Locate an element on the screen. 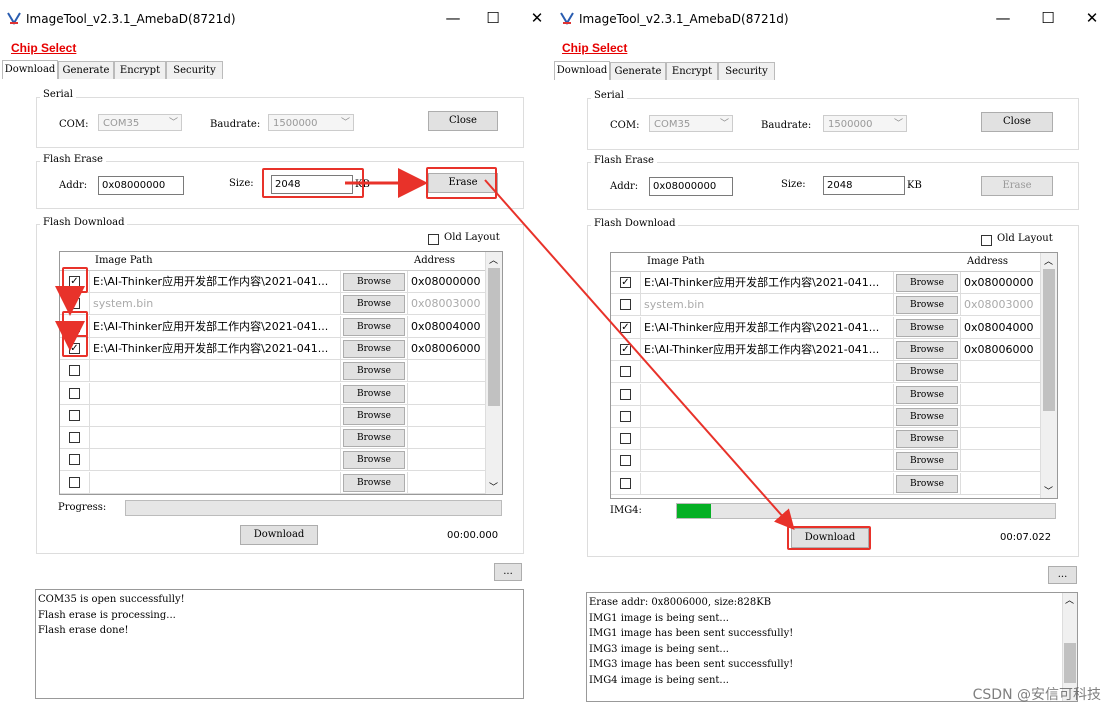  address-cell: 0x08006000 is located at coordinates (447, 348).